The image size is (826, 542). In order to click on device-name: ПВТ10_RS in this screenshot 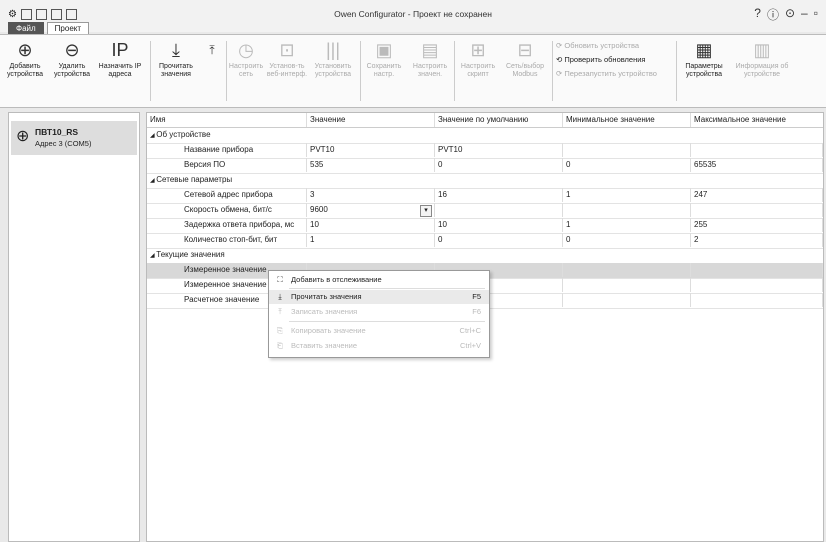, I will do `click(57, 132)`.